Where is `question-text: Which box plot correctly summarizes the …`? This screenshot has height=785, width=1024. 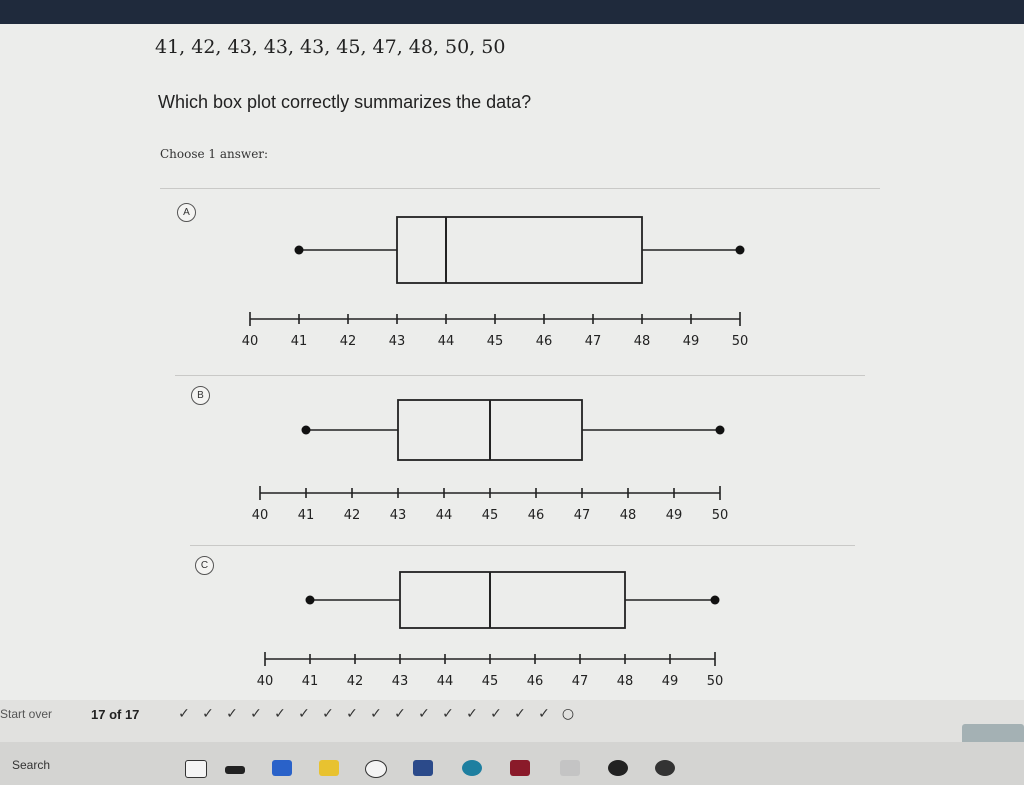 question-text: Which box plot correctly summarizes the … is located at coordinates (345, 102).